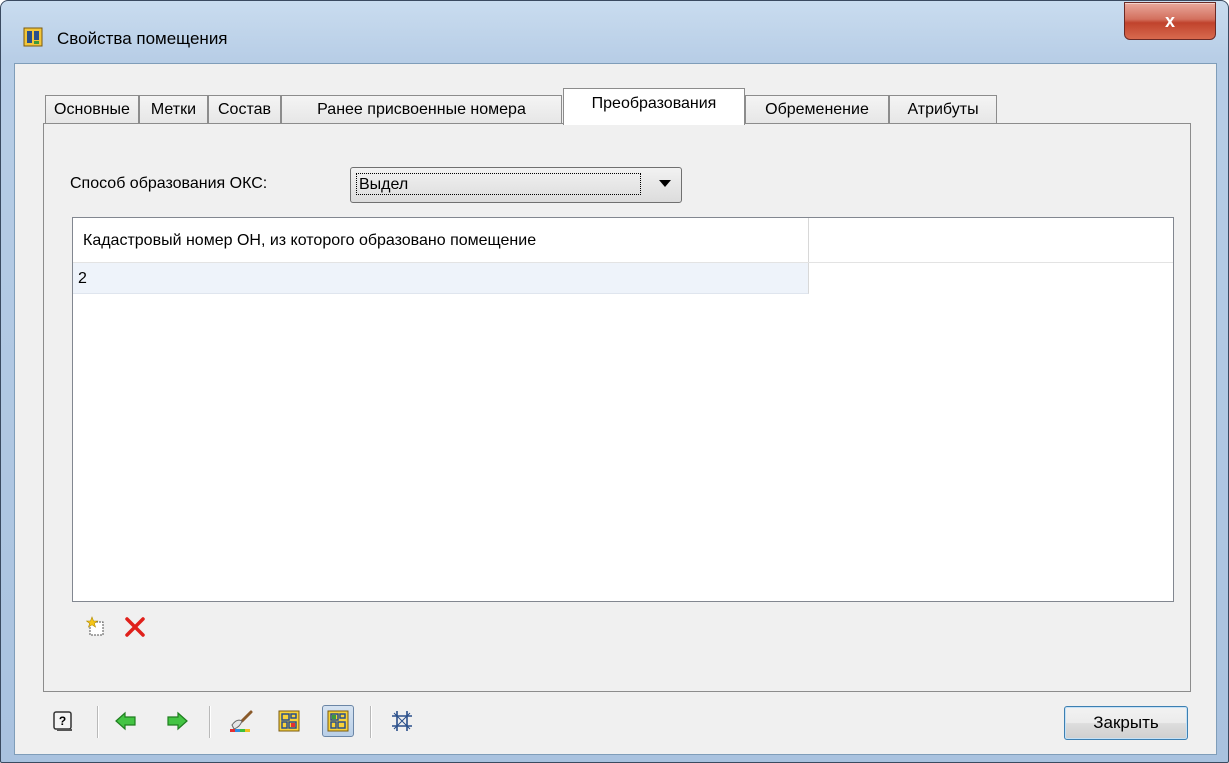  What do you see at coordinates (135, 627) in the screenshot?
I see `delete-row-icon` at bounding box center [135, 627].